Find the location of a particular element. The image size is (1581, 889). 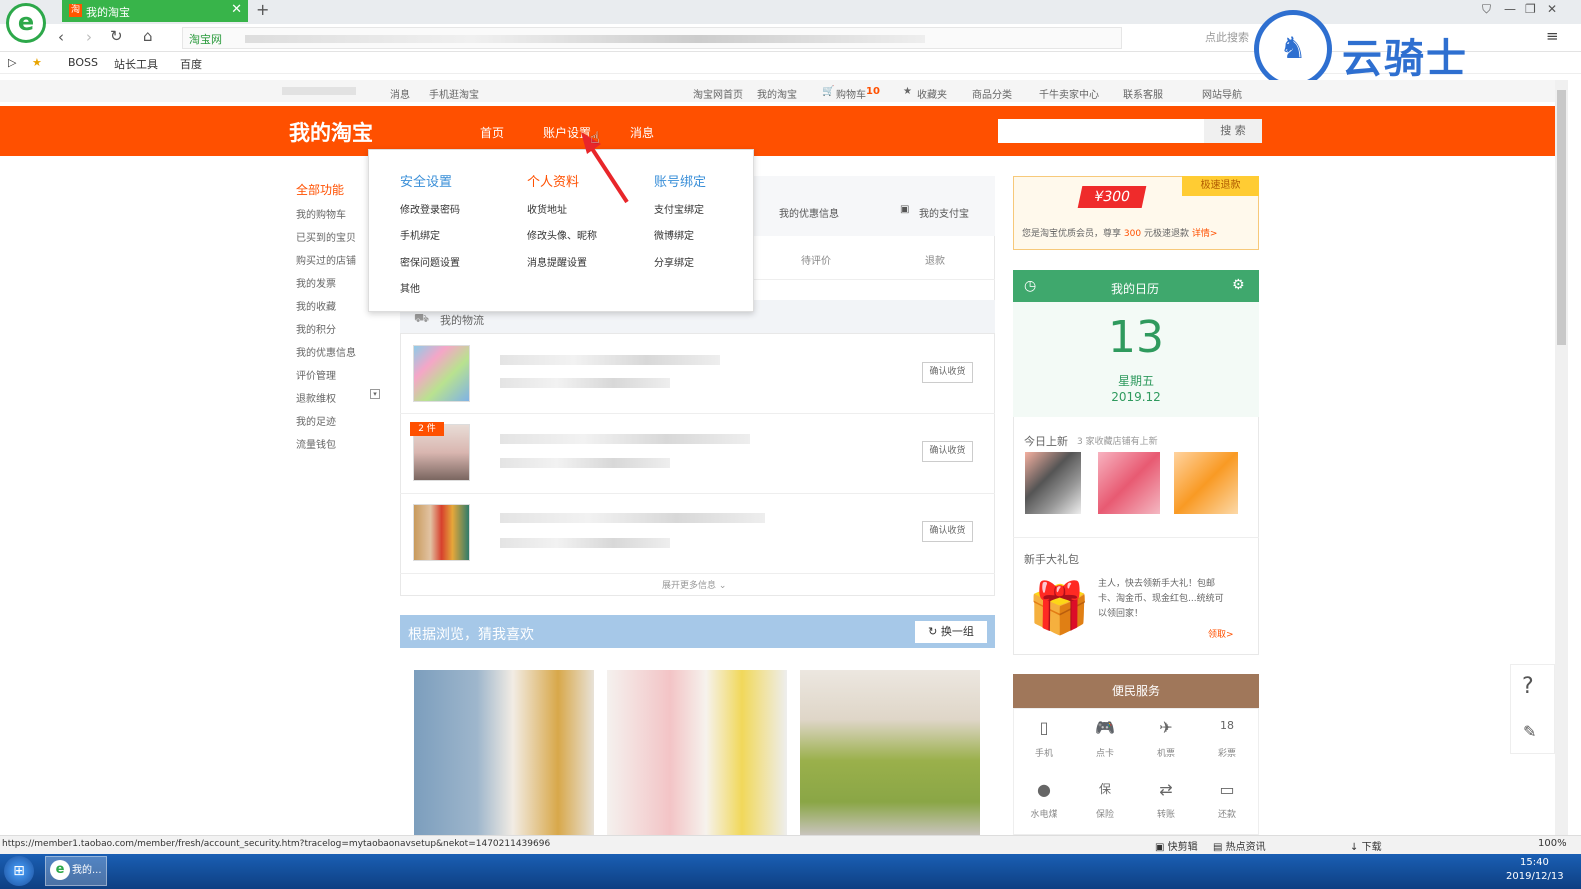

promo-detail-link: 详情> is located at coordinates (1205, 234).